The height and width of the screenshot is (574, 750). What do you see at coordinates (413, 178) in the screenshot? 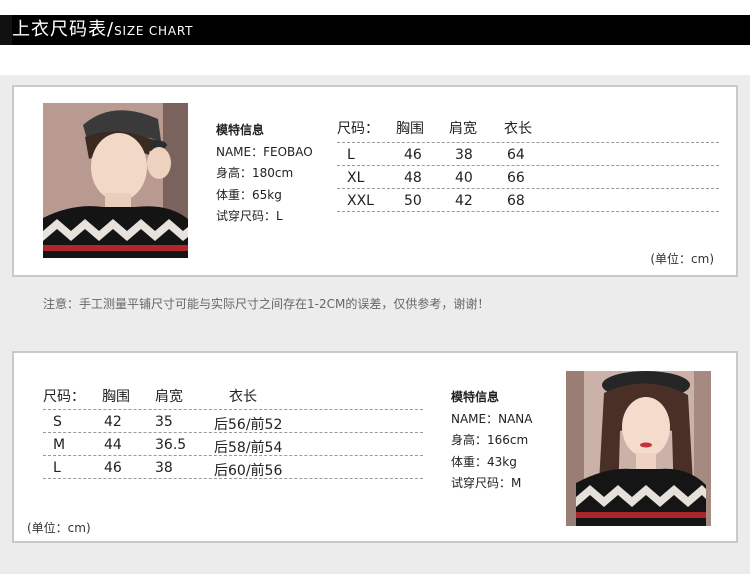
I see `cell-chest: 48` at bounding box center [413, 178].